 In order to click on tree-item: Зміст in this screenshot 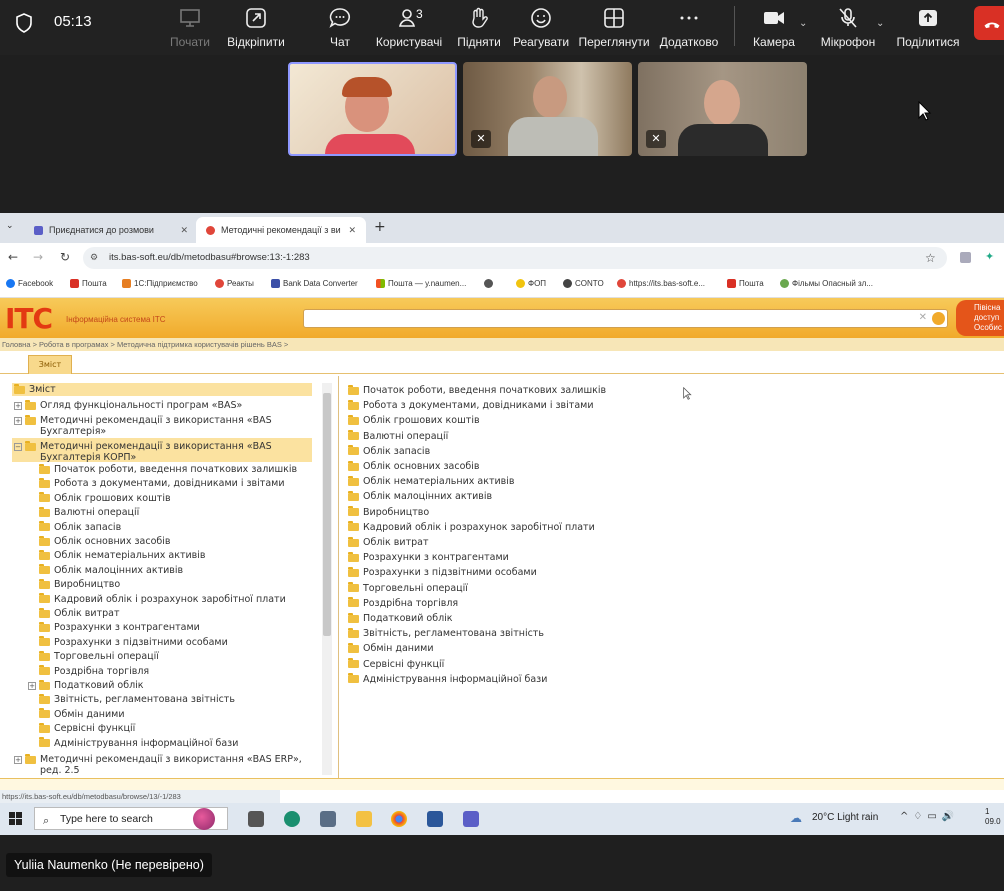, I will do `click(35, 389)`.